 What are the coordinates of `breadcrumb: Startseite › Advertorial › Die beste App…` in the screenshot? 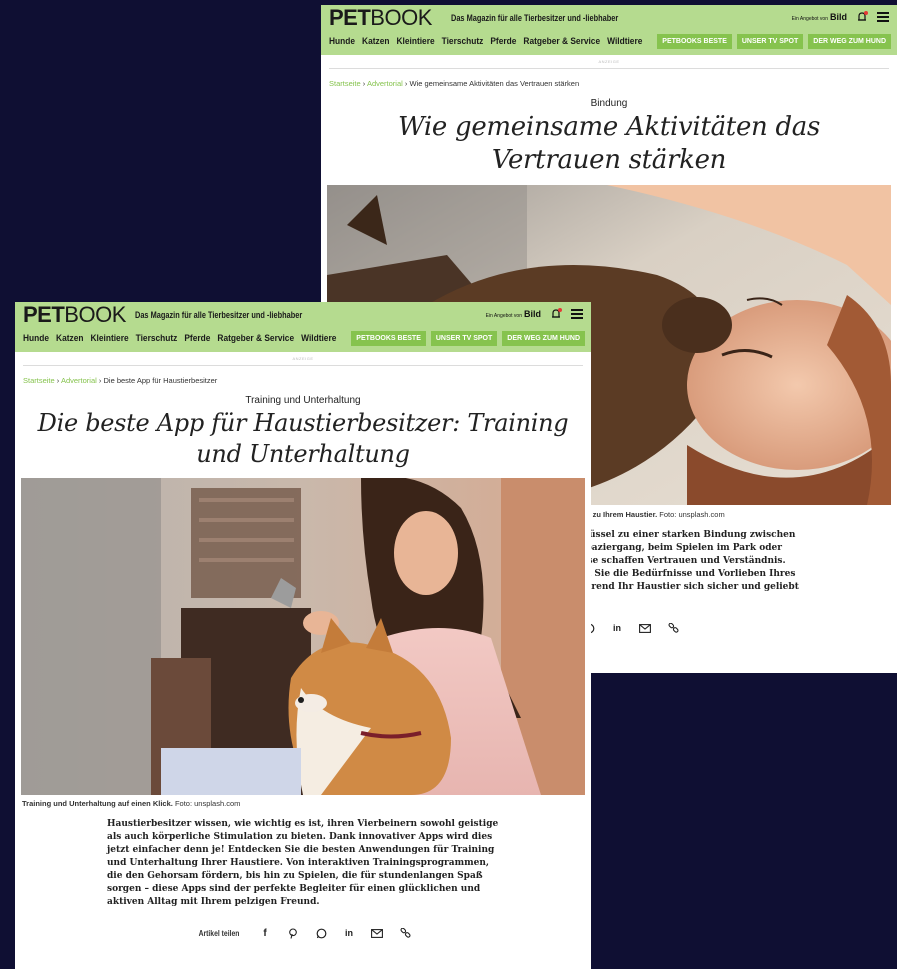 It's located at (120, 380).